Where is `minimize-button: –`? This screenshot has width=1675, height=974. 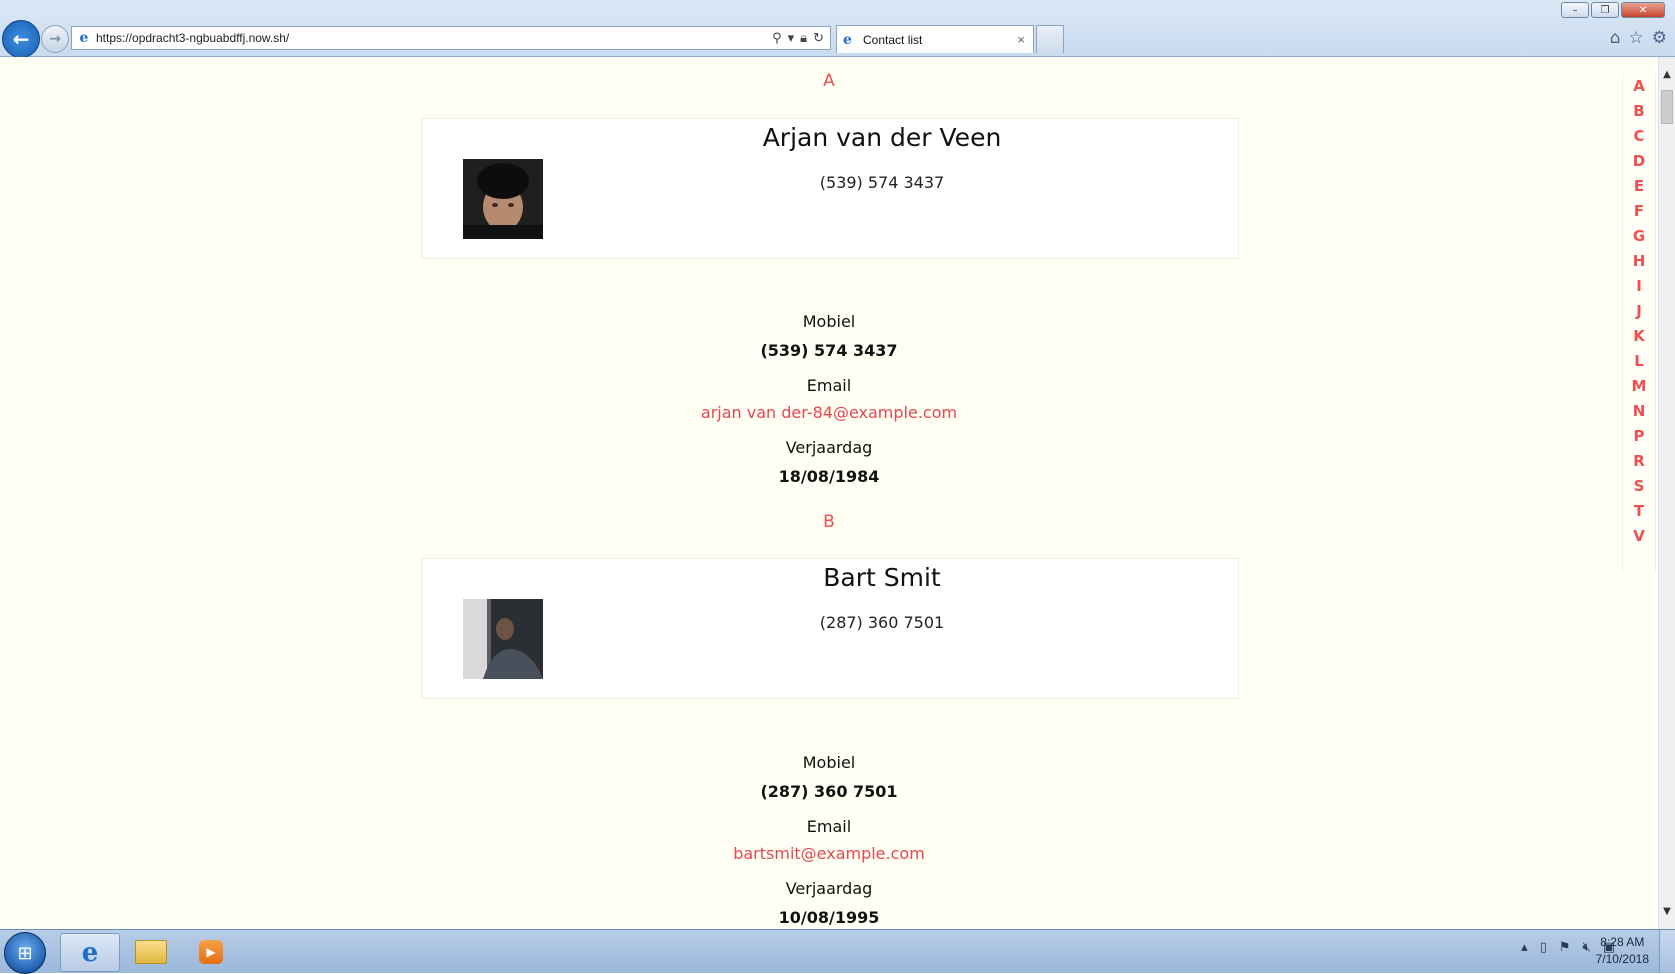
minimize-button: – is located at coordinates (1575, 10).